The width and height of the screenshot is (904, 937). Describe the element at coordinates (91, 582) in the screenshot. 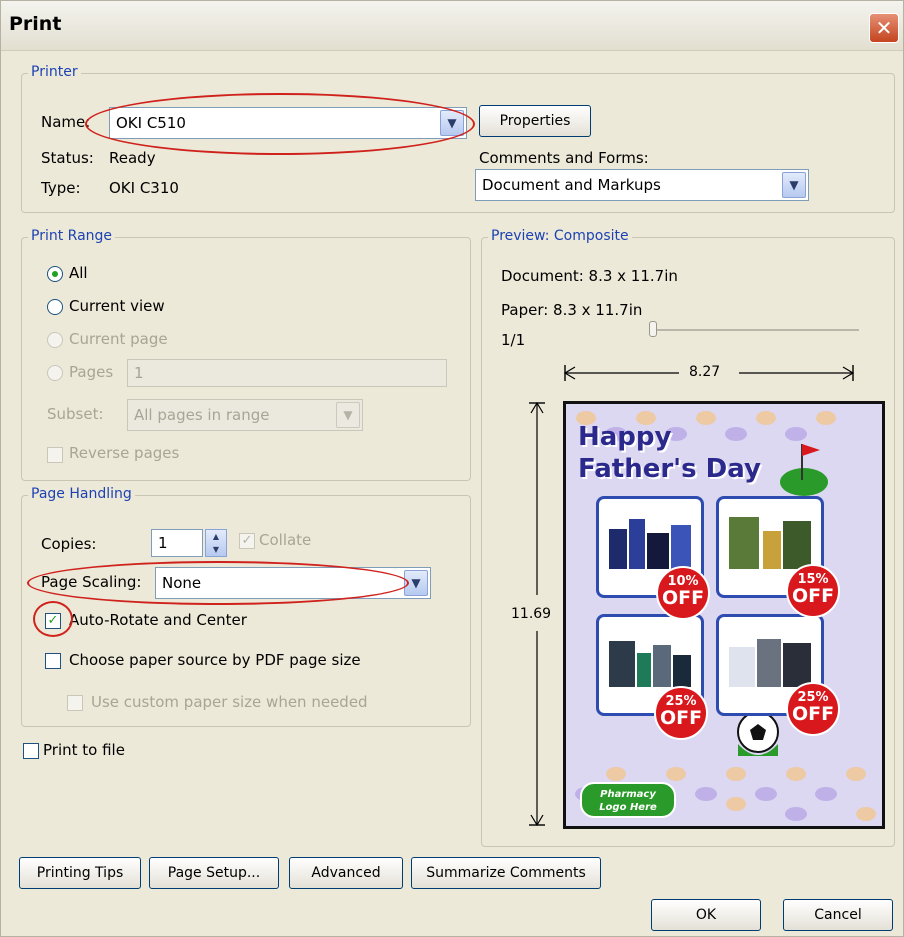

I see `page-scaling-label: Page Scaling:` at that location.